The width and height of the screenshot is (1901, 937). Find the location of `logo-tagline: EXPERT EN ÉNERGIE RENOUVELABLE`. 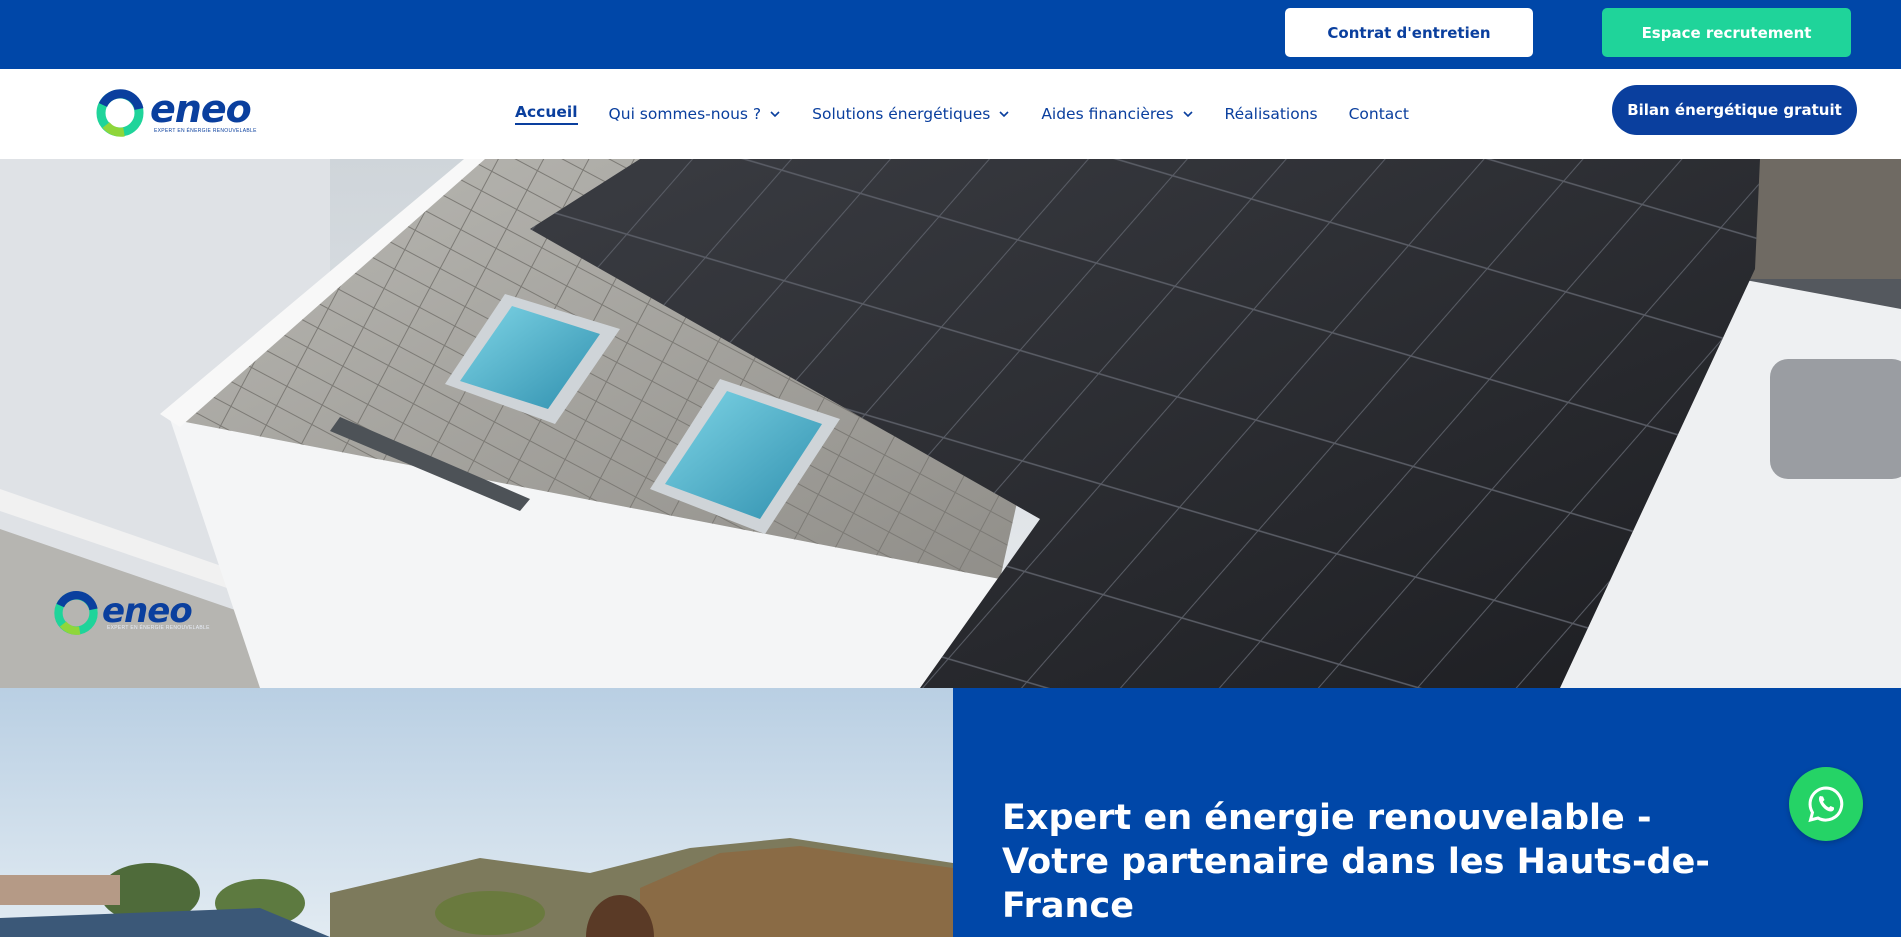

logo-tagline: EXPERT EN ÉNERGIE RENOUVELABLE is located at coordinates (205, 131).